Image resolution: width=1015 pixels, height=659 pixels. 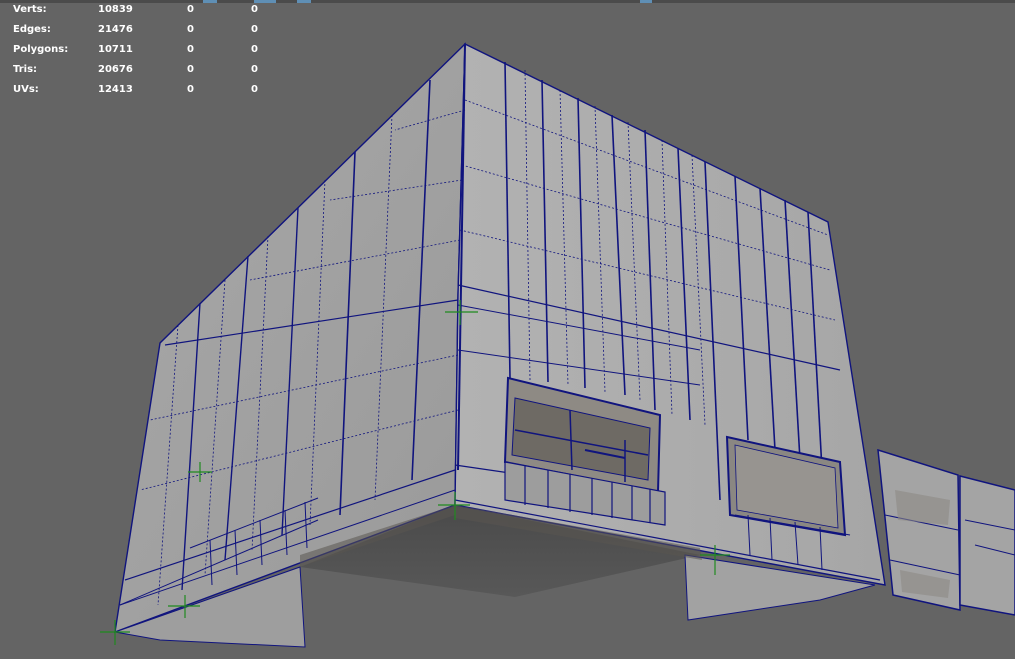 I want to click on hud-row-edges: Edges: 21476 0 0, so click(x=150, y=30).